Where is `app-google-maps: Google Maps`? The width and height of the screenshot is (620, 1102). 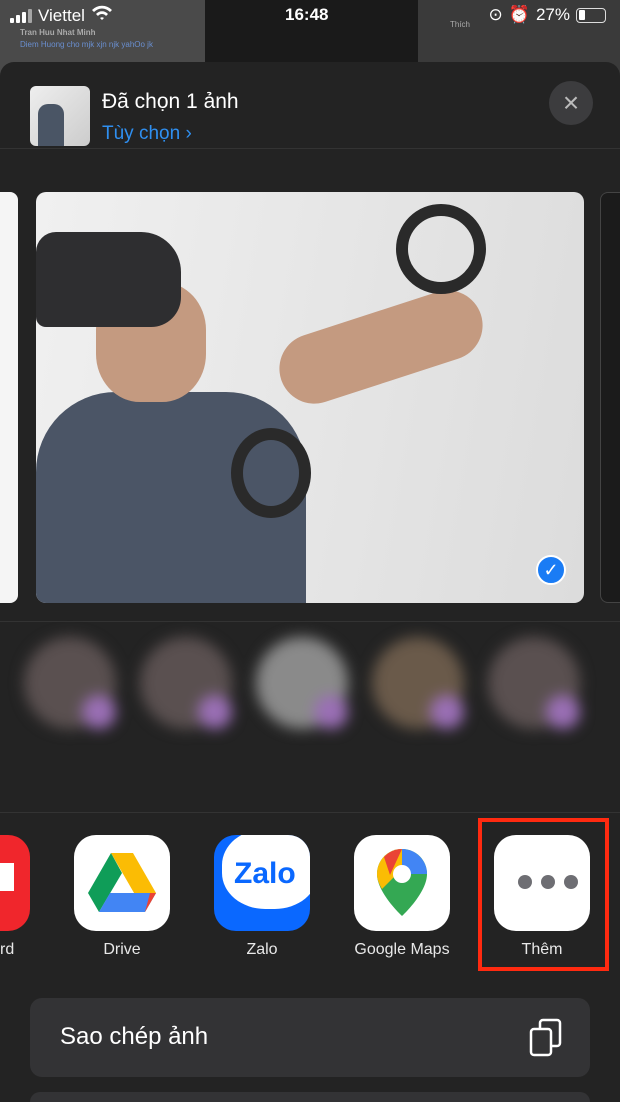
app-google-maps: Google Maps is located at coordinates (402, 897).